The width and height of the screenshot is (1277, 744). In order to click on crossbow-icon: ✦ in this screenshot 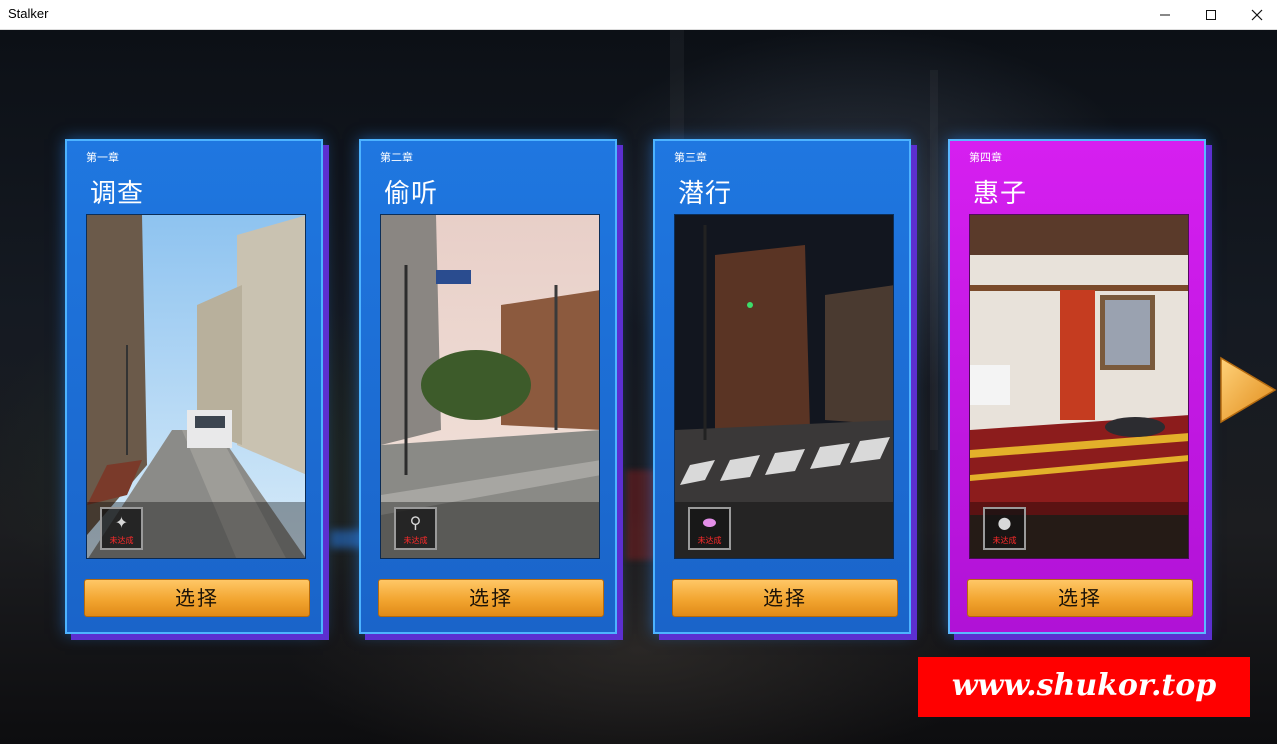, I will do `click(121, 522)`.